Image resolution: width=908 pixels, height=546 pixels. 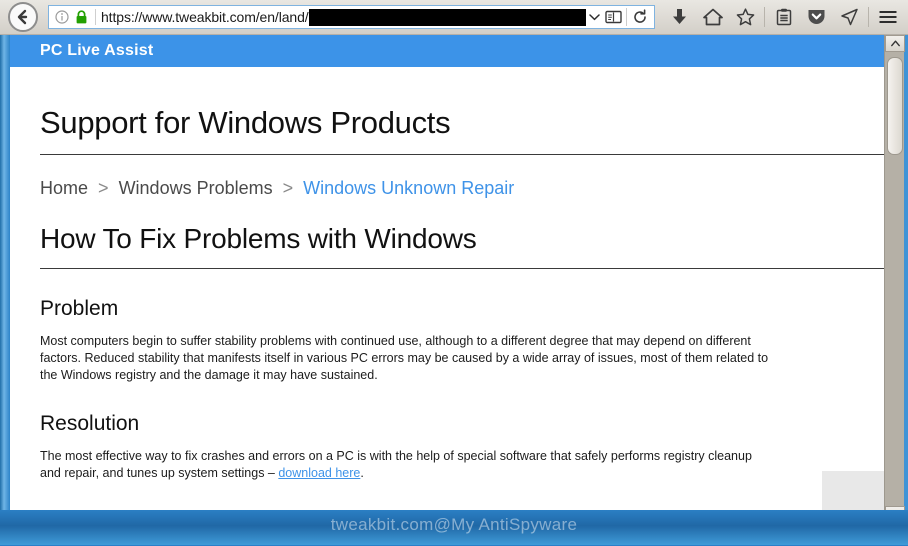 What do you see at coordinates (90, 423) in the screenshot?
I see `section-heading-resolution: Resolution` at bounding box center [90, 423].